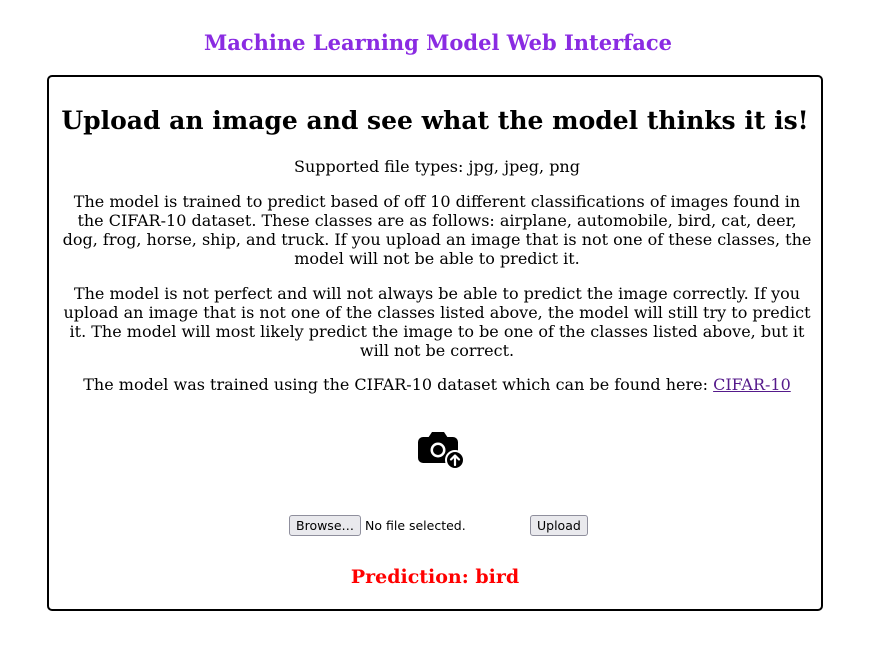  I want to click on camera-upload-icon, so click(442, 450).